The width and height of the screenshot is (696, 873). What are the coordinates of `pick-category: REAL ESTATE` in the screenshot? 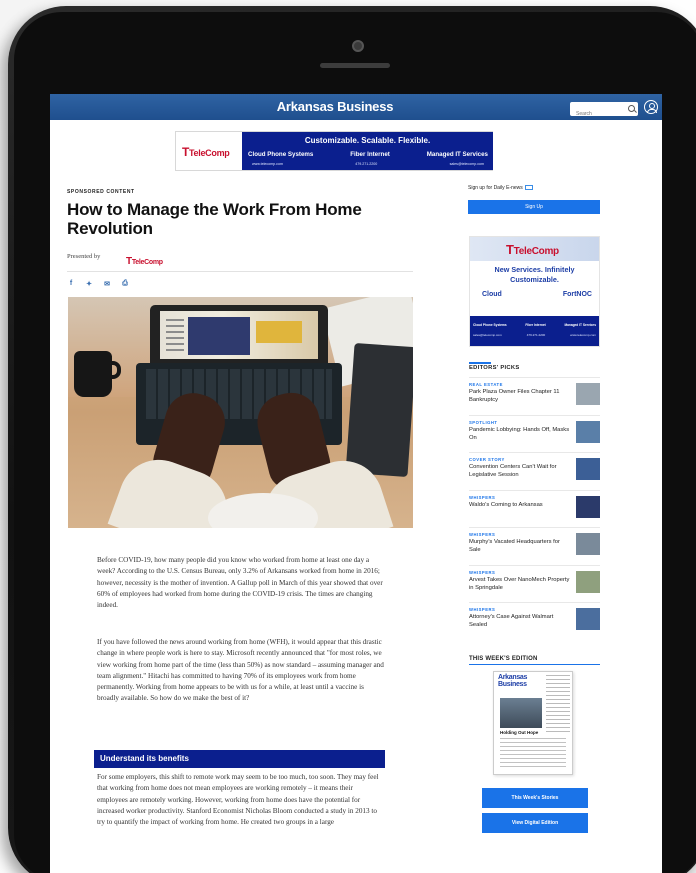 It's located at (486, 384).